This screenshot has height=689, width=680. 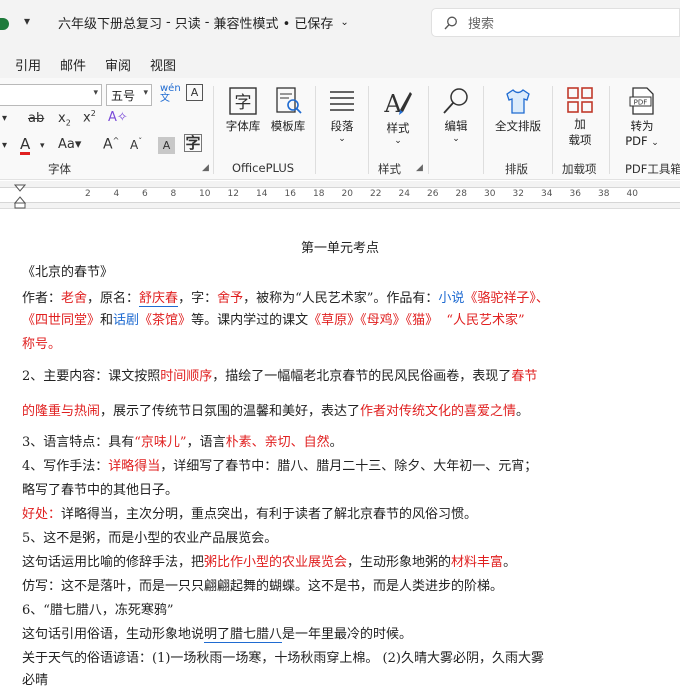 I want to click on character-border-icon: A, so click(x=194, y=92).